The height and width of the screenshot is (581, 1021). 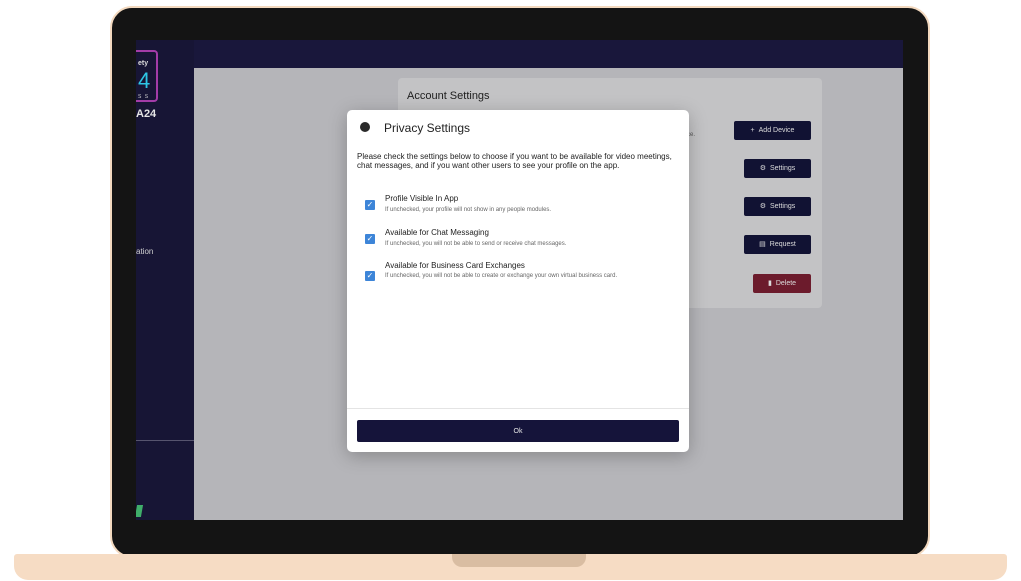 I want to click on laptop-notch, so click(x=519, y=560).